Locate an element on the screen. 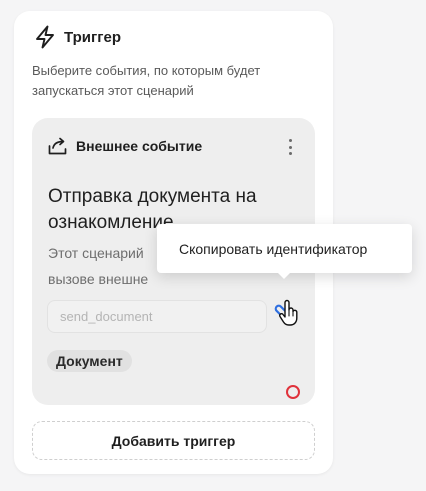 The width and height of the screenshot is (426, 491). hand-cursor-icon is located at coordinates (289, 313).